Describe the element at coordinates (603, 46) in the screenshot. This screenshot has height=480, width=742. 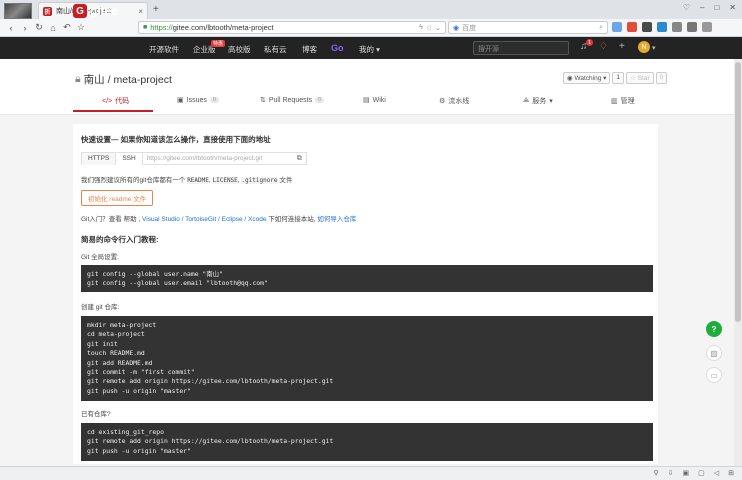
I see `lightbulb-icon: ♢` at that location.